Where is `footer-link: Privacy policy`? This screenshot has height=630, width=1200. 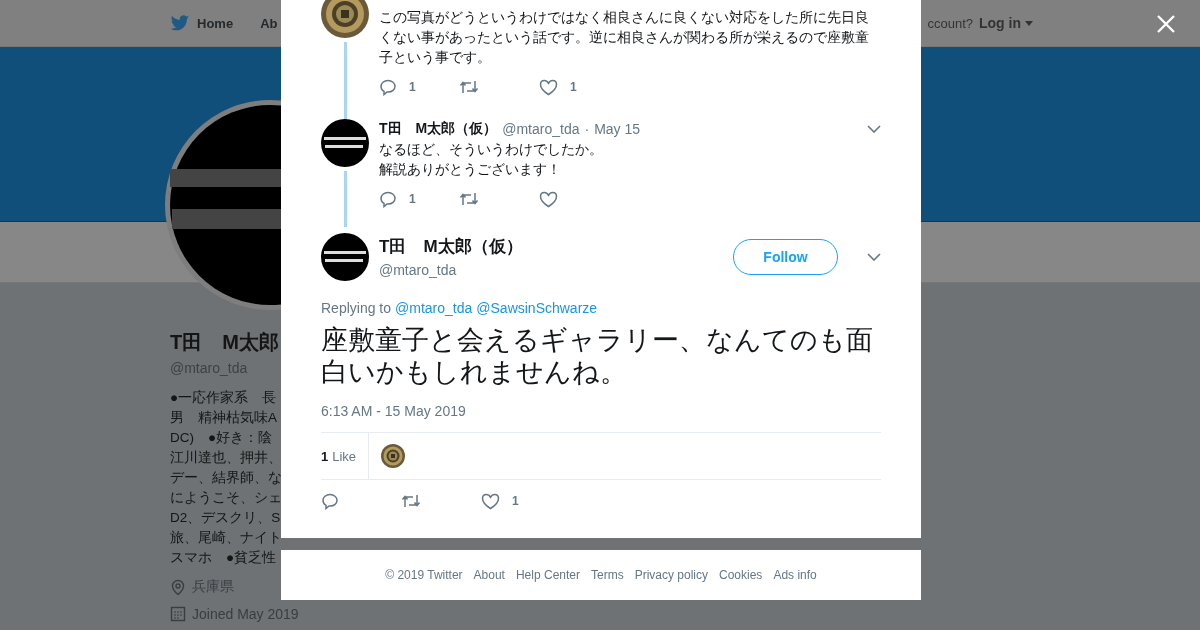 footer-link: Privacy policy is located at coordinates (671, 575).